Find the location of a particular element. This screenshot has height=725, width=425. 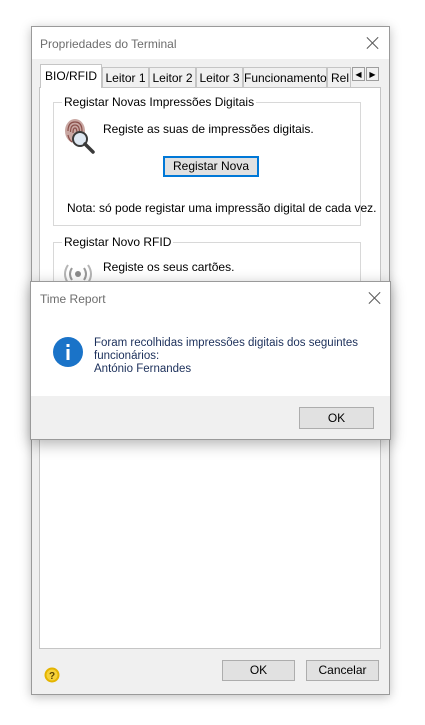

dialog-message-line-3: António Fernandes is located at coordinates (143, 369).